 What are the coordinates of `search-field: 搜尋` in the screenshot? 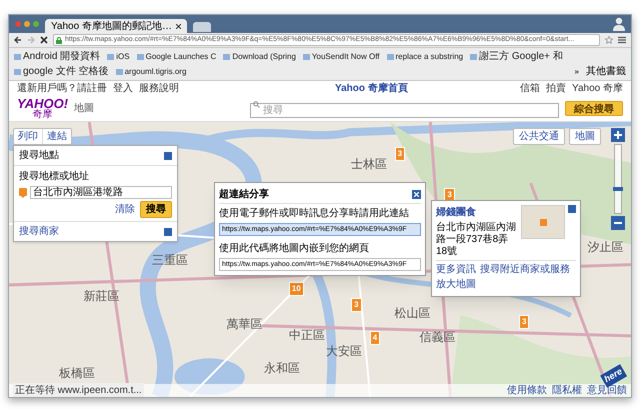 It's located at (404, 110).